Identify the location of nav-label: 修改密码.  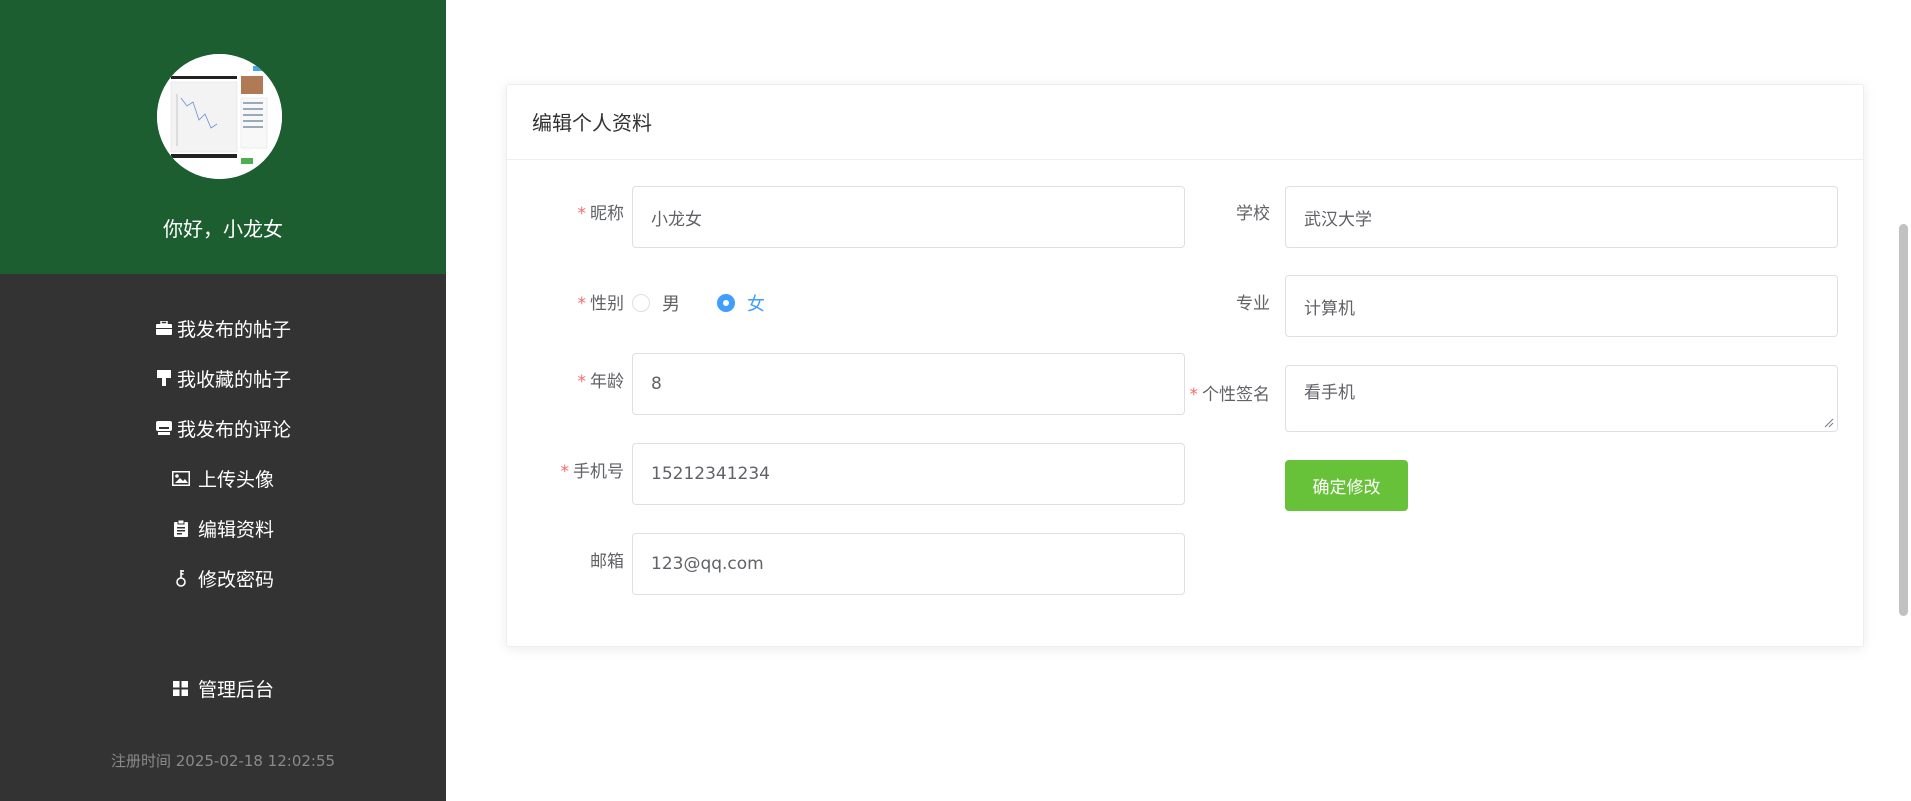
(235, 579).